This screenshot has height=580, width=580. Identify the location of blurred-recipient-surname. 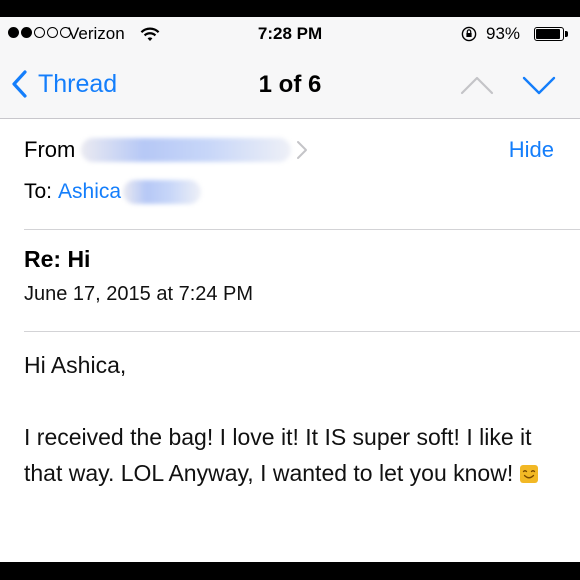
(162, 192).